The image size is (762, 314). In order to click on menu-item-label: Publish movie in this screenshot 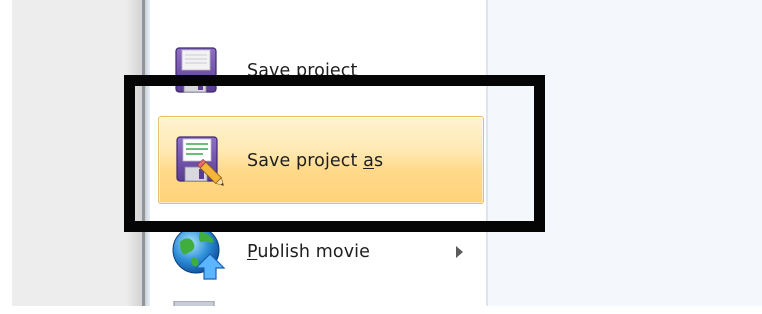, I will do `click(308, 252)`.